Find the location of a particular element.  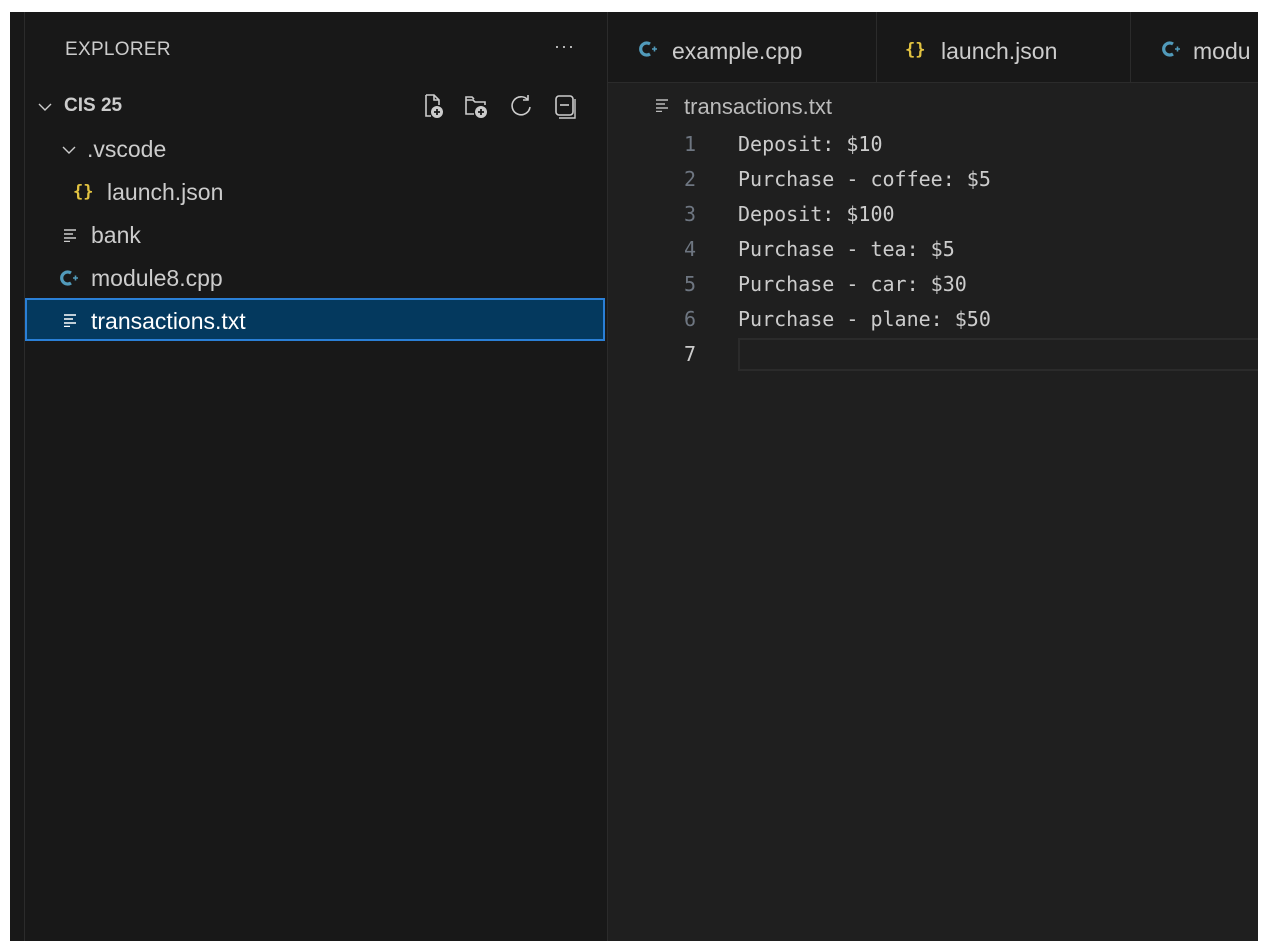

line-number: 3 is located at coordinates (689, 214).